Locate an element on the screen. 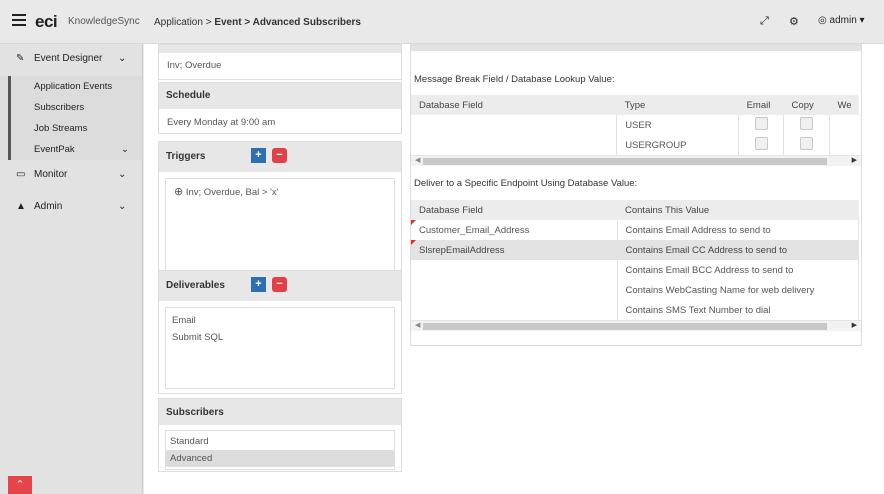  triggers-header: Triggers + − is located at coordinates (280, 157).